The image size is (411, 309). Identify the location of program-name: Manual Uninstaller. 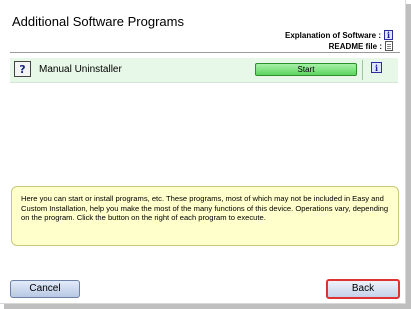
(80, 69).